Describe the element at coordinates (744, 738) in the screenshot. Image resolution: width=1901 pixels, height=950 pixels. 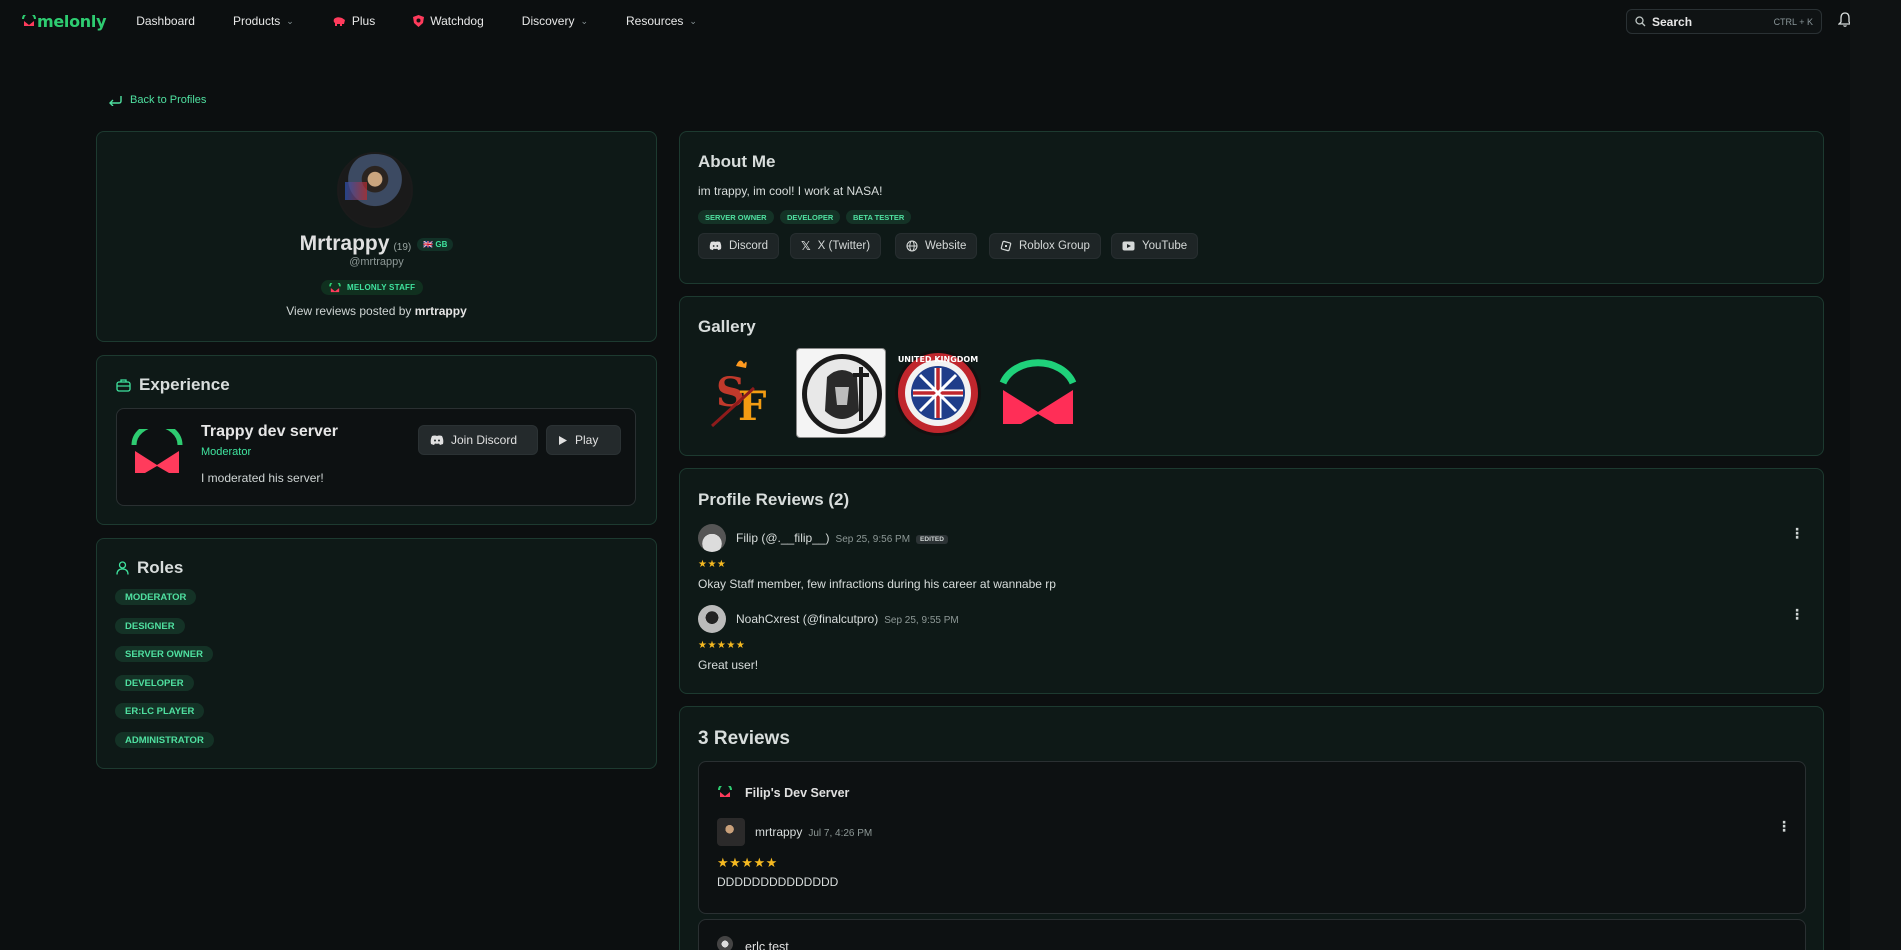
I see `reviews-title: 3 Reviews` at that location.